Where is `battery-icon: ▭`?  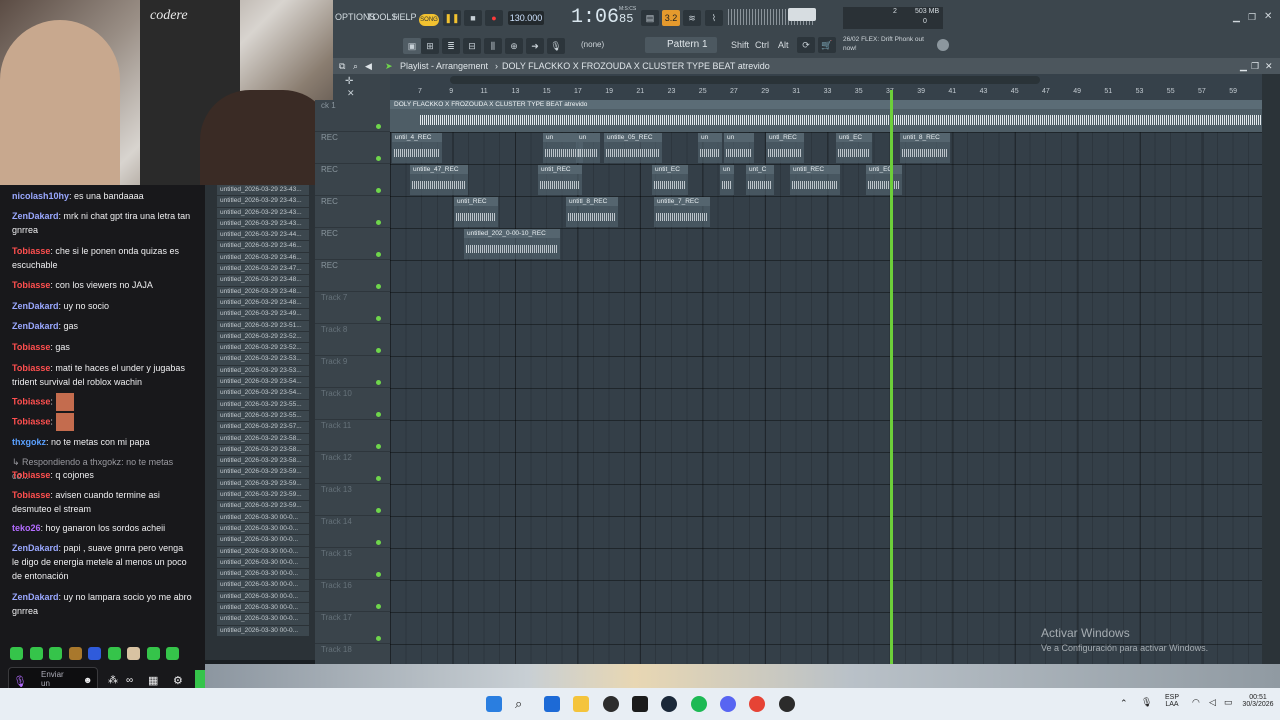
battery-icon: ▭ is located at coordinates (1228, 702).